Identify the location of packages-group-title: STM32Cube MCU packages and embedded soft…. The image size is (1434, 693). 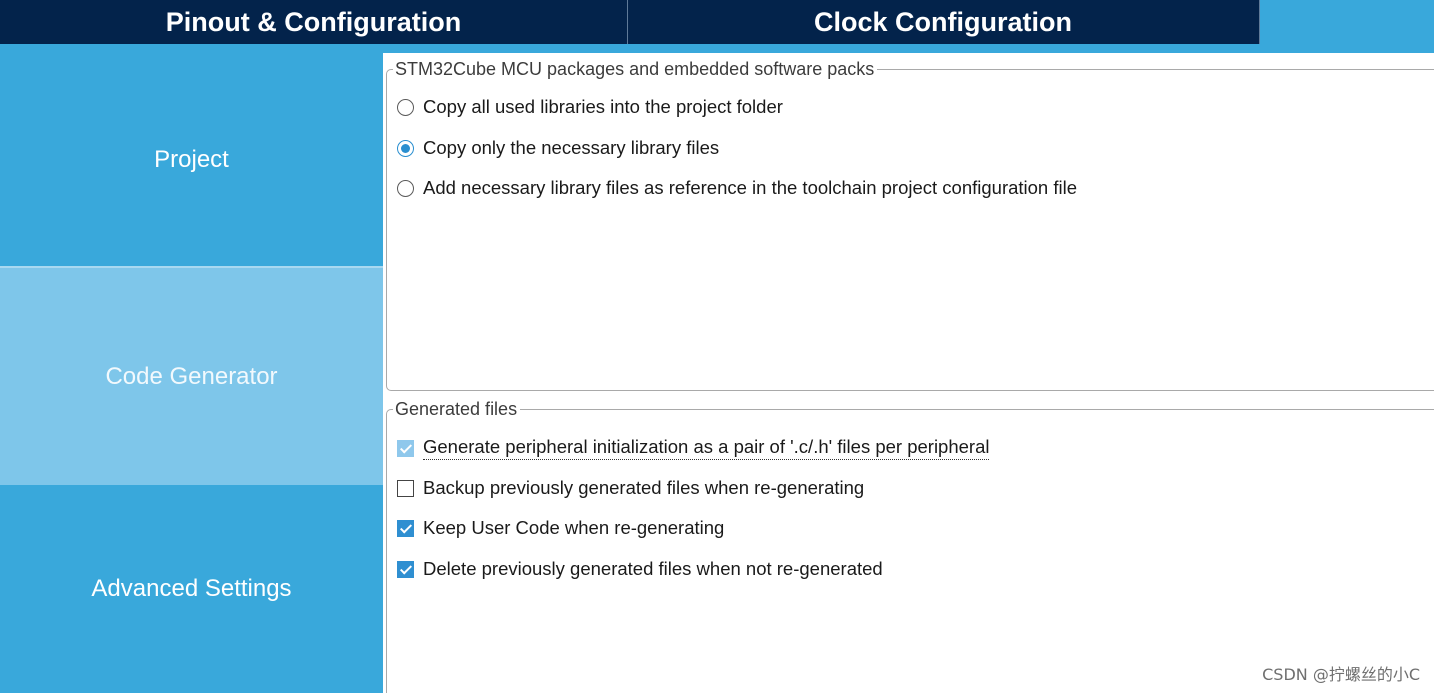
(635, 69).